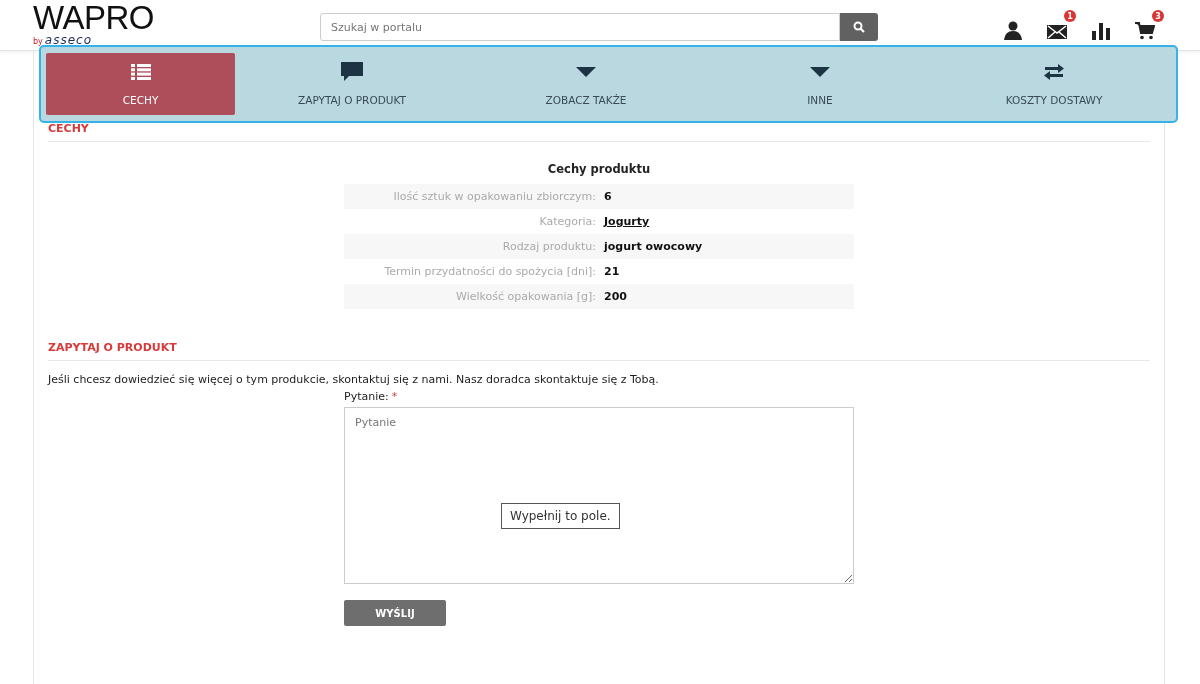  I want to click on logo-brand-text: asseco, so click(68, 40).